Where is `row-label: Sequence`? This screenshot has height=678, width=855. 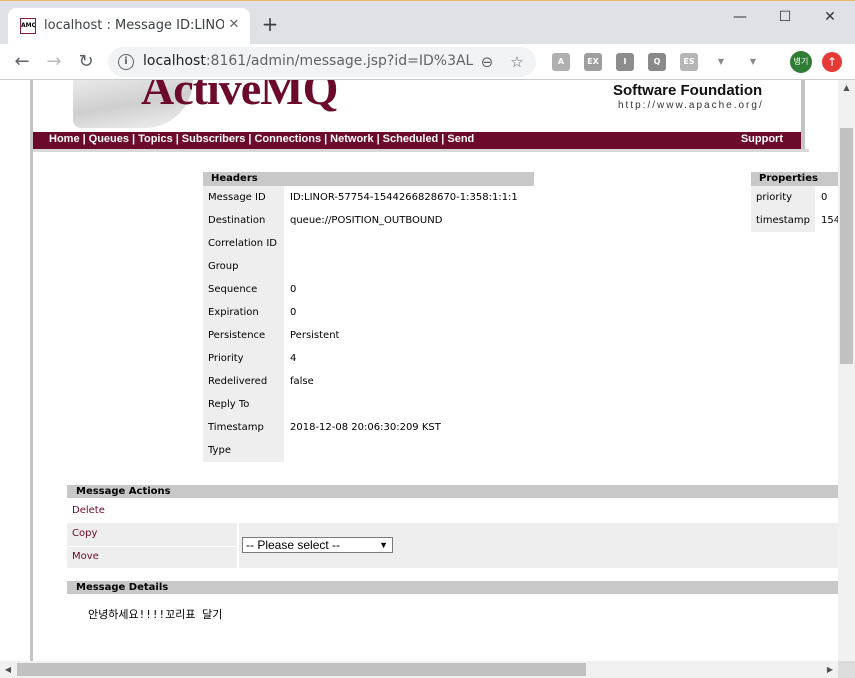 row-label: Sequence is located at coordinates (243, 289).